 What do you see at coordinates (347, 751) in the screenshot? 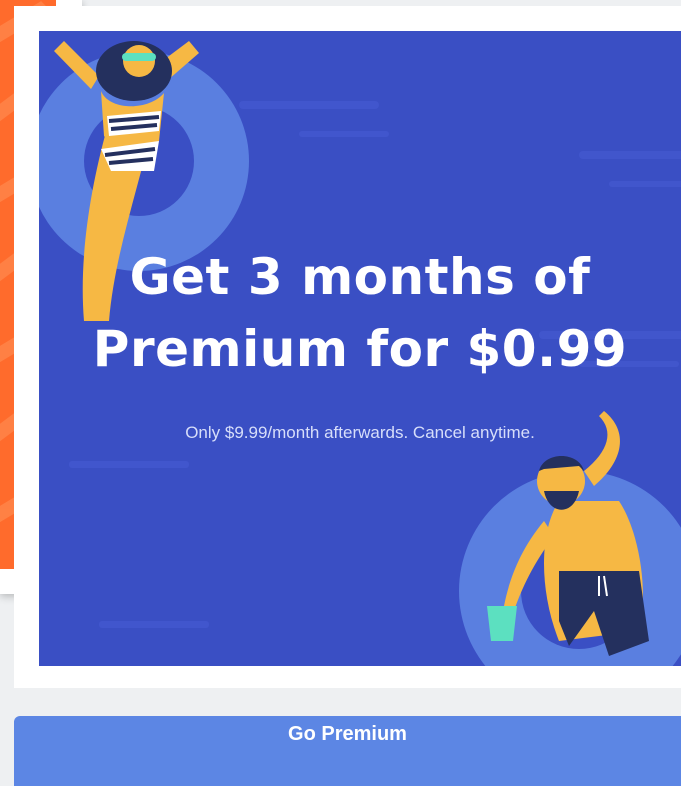
I see `go-premium-button: Go Premium` at bounding box center [347, 751].